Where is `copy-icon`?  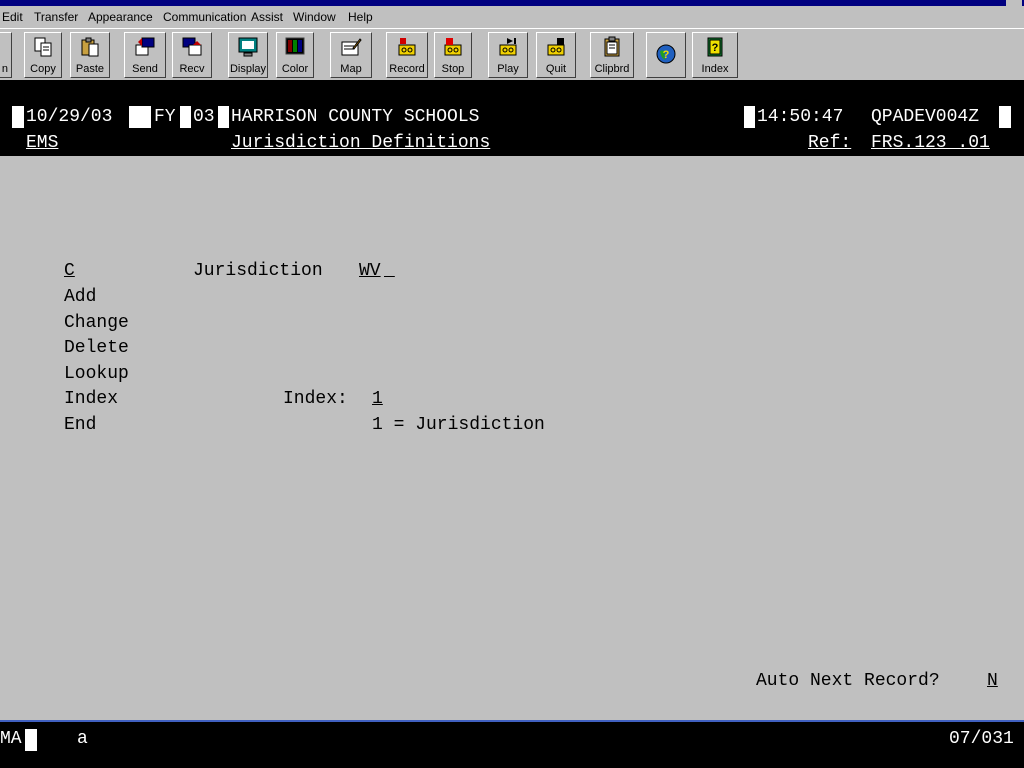
copy-icon is located at coordinates (43, 47).